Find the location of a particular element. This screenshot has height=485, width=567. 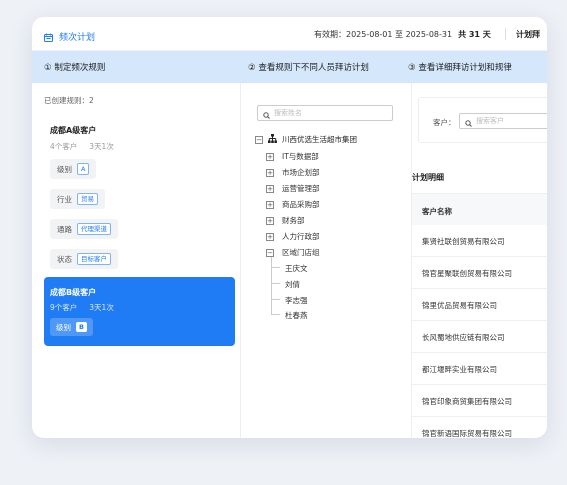

customer-name-cell: 锦官星聚联创贸易有限公司 is located at coordinates (467, 273).